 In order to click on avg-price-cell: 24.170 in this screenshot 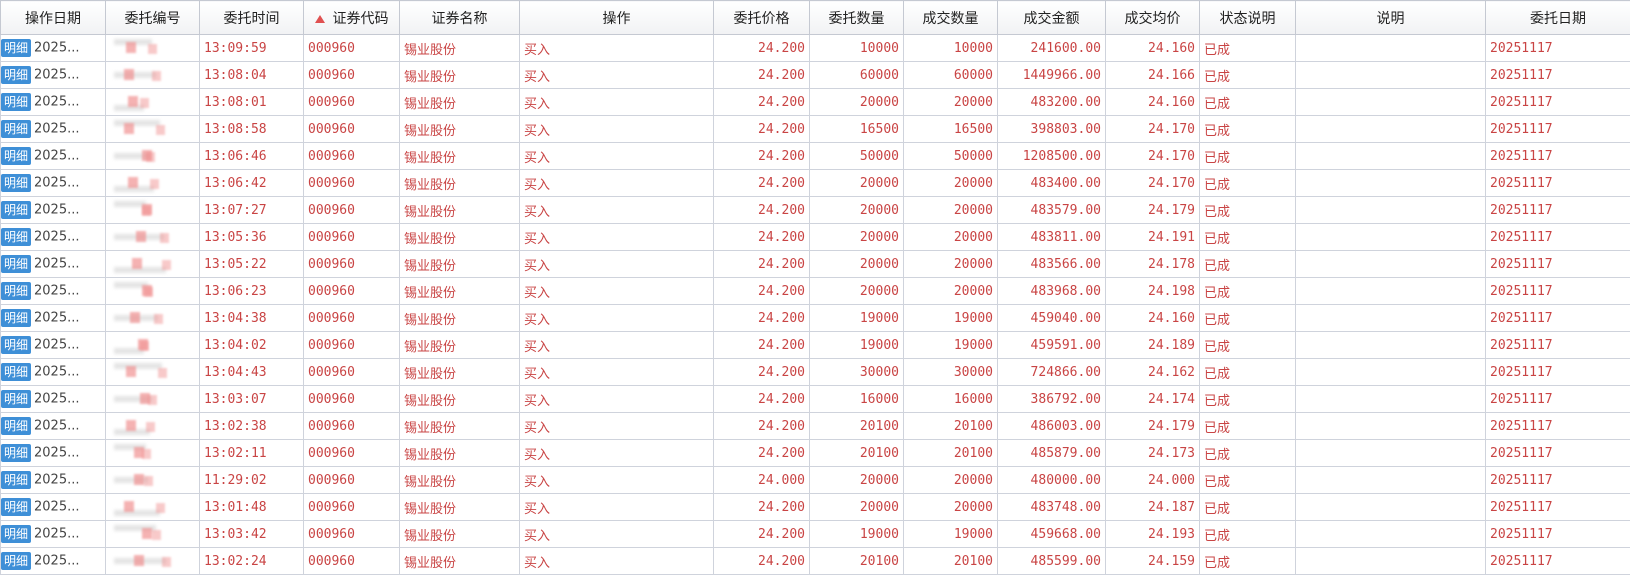, I will do `click(1152, 183)`.